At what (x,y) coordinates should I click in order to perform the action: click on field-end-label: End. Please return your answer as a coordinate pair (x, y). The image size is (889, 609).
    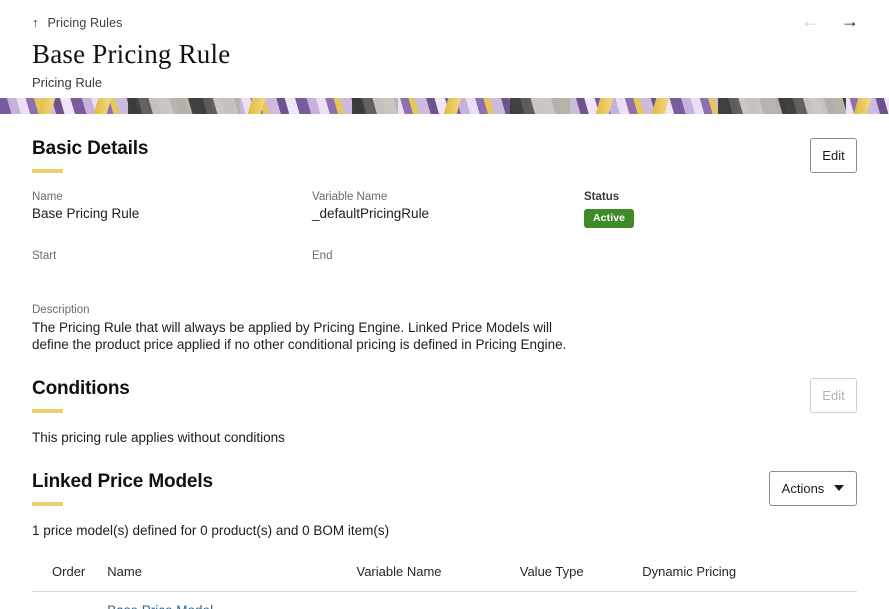
    Looking at the image, I should click on (322, 256).